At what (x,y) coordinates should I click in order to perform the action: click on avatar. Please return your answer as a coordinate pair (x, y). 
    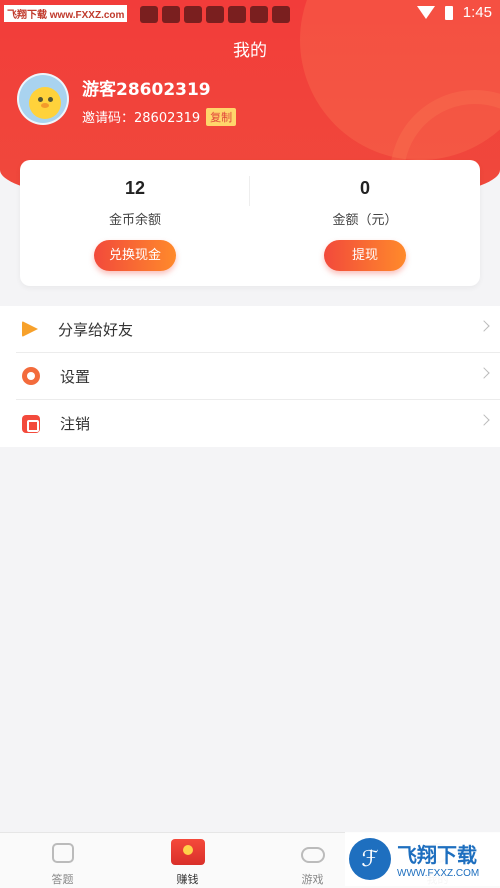
    Looking at the image, I should click on (43, 99).